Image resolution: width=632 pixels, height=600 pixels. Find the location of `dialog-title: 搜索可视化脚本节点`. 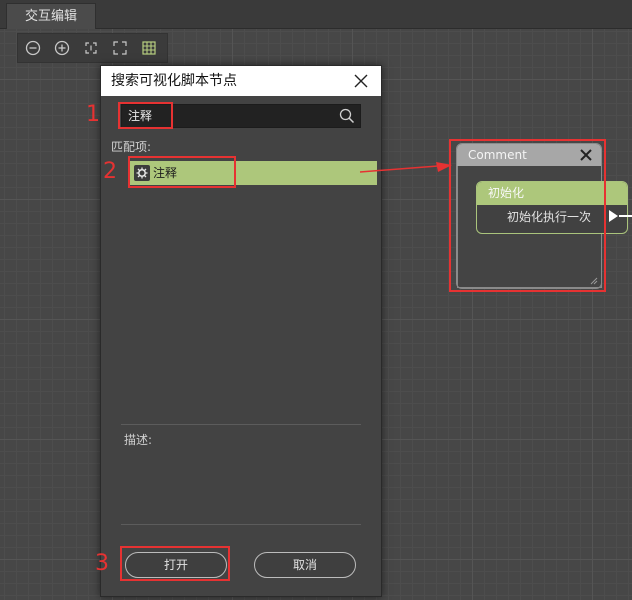

dialog-title: 搜索可视化脚本节点 is located at coordinates (174, 81).